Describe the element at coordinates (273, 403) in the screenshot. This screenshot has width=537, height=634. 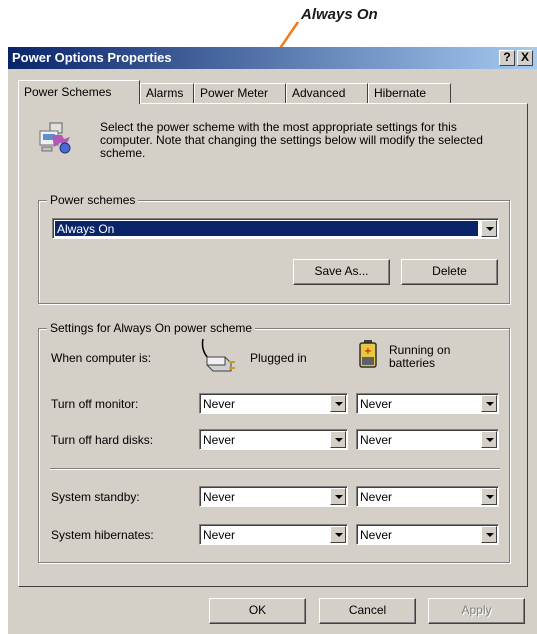
I see `monitor-plugged-select: Never` at that location.